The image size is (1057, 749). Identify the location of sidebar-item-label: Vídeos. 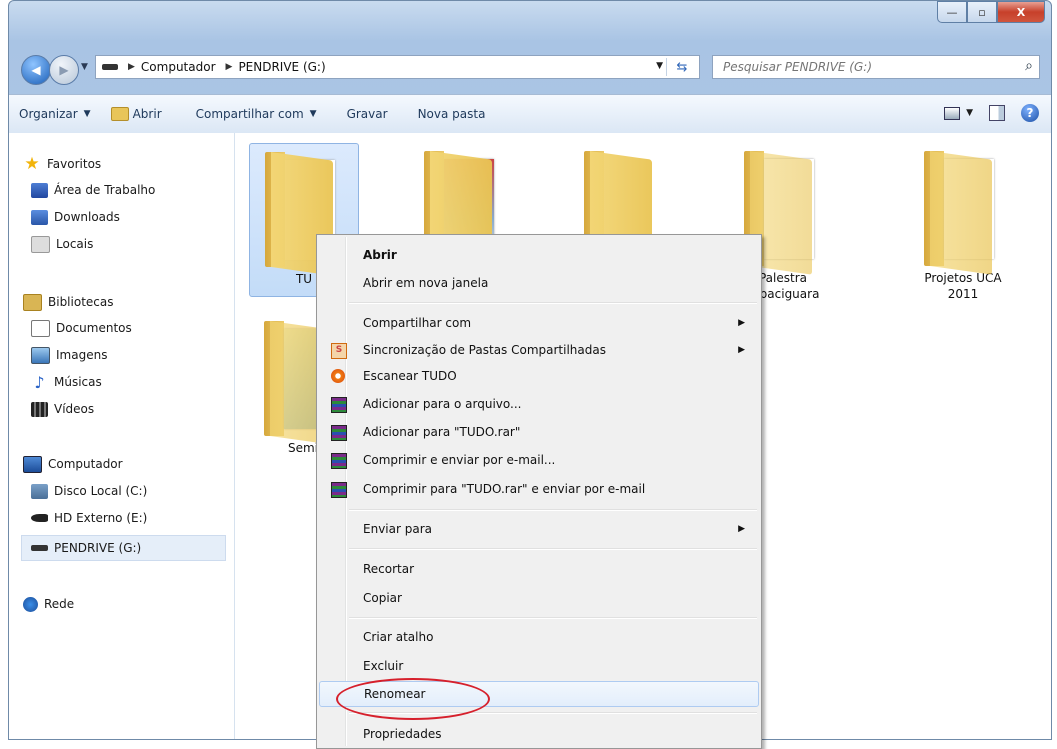
(74, 409).